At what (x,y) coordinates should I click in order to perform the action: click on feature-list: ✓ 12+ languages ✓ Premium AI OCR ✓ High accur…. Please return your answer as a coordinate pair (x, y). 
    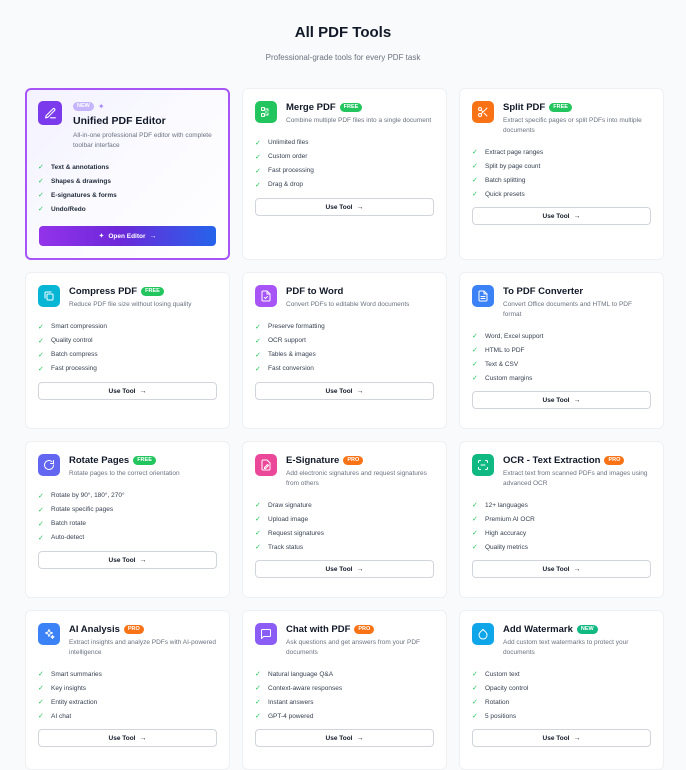
    Looking at the image, I should click on (561, 526).